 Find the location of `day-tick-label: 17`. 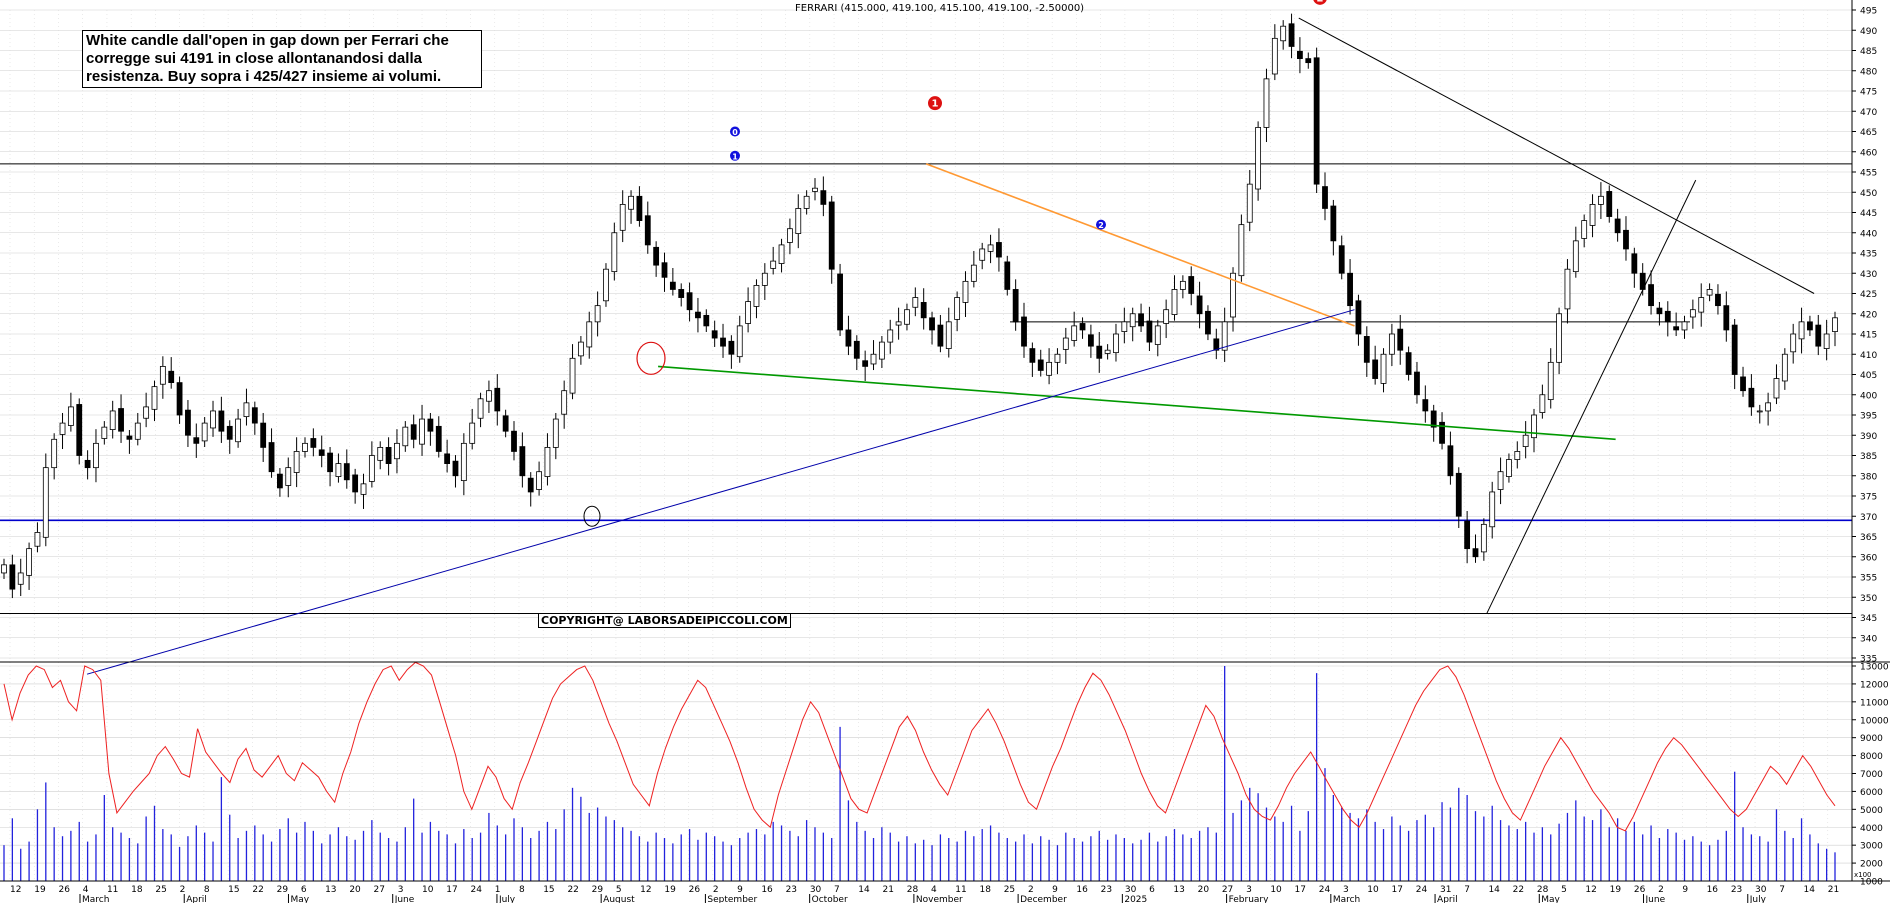

day-tick-label: 17 is located at coordinates (451, 890).